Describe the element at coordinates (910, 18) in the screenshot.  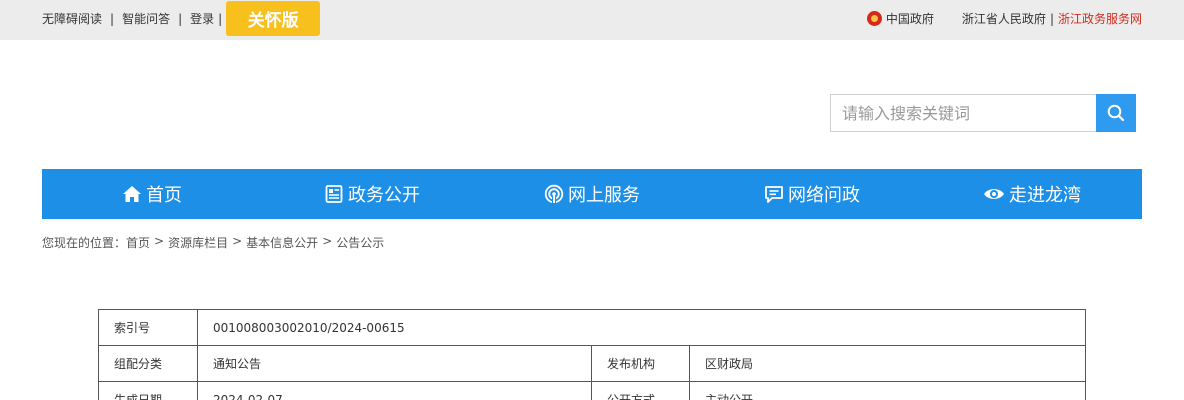
I see `china-gov-link: 中国政府` at that location.